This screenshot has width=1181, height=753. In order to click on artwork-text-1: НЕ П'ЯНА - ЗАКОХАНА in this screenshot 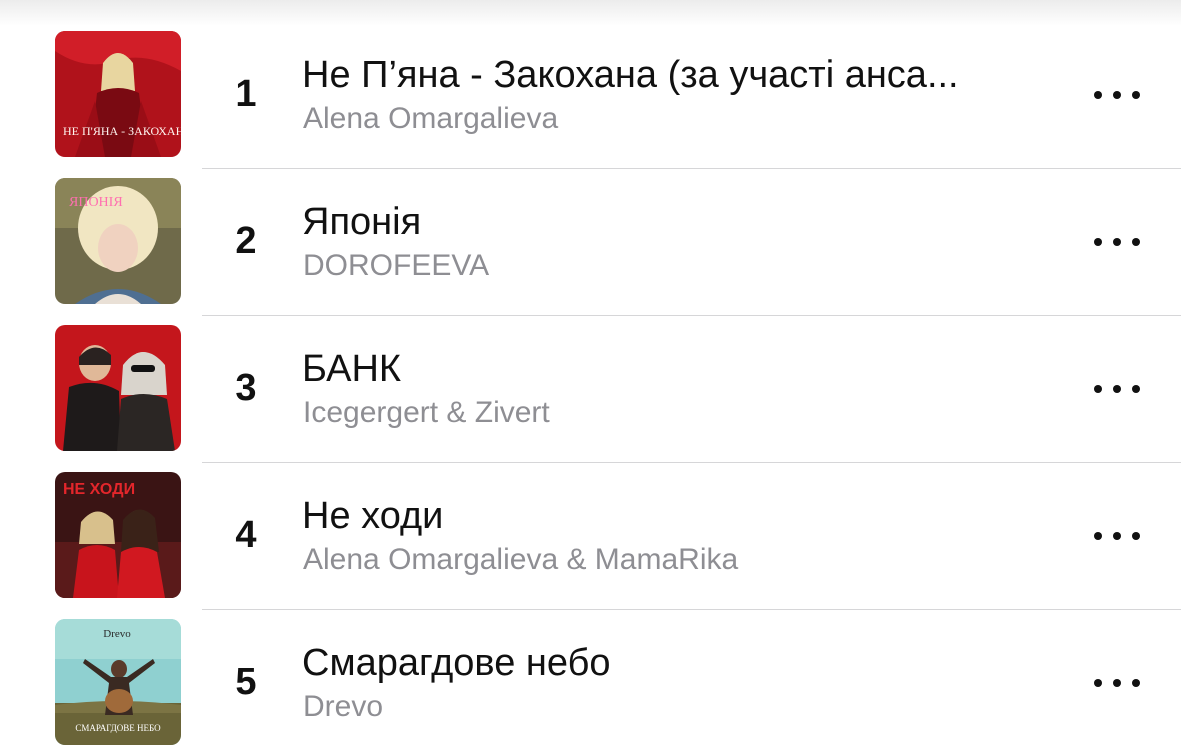, I will do `click(122, 131)`.